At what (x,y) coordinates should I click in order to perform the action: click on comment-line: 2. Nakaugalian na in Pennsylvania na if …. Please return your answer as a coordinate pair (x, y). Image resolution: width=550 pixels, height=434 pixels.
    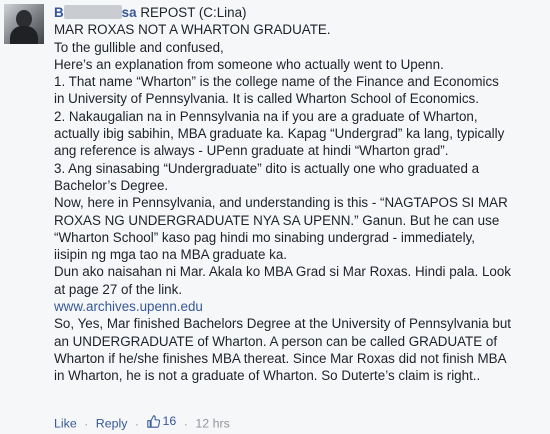
    Looking at the image, I should click on (266, 116).